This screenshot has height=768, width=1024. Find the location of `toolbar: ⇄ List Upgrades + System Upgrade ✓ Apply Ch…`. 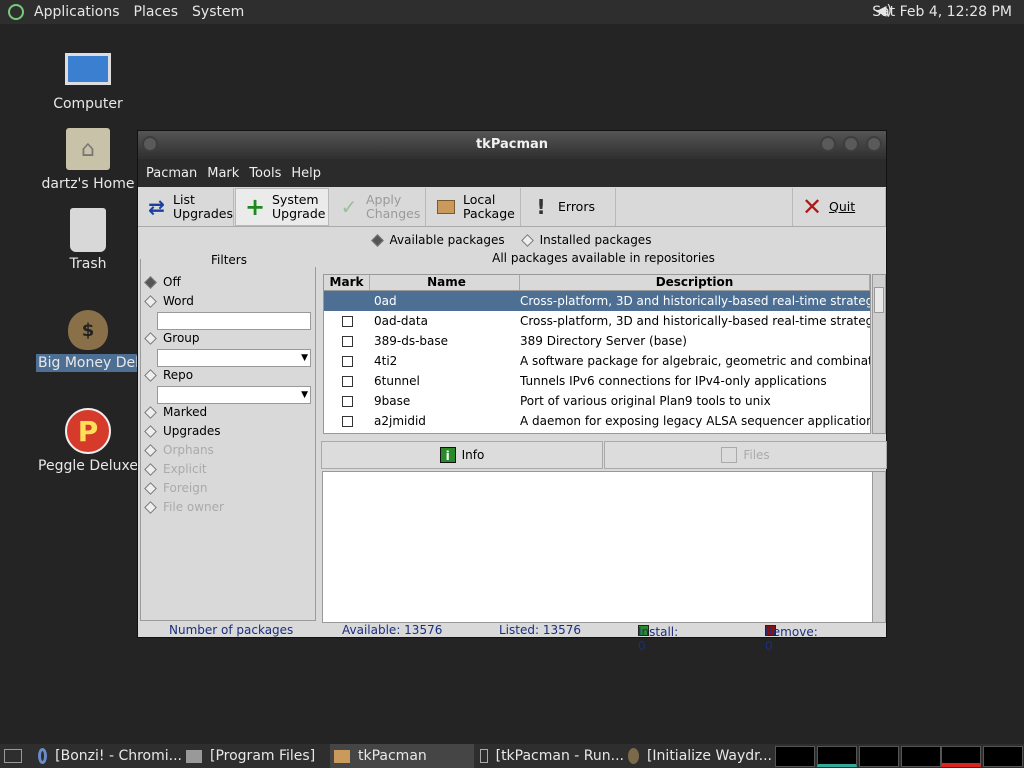

toolbar: ⇄ List Upgrades + System Upgrade ✓ Apply Ch… is located at coordinates (512, 207).